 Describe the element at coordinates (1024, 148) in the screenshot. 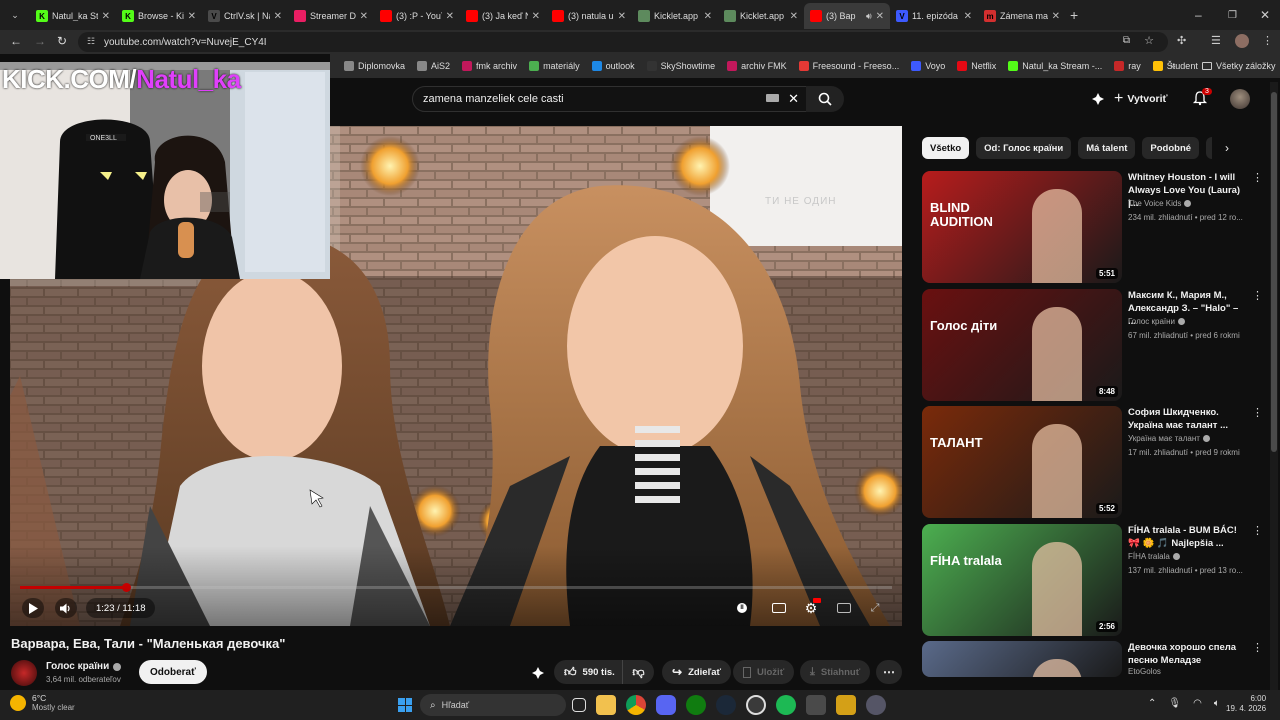

I see `filter-chip: Od: Голос країни` at that location.